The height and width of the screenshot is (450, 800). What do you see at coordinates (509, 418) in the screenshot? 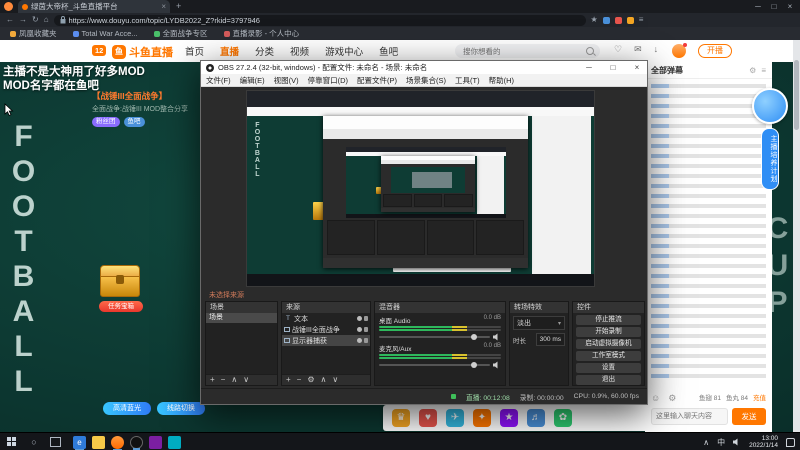
I see `gift-star-icon: ★` at bounding box center [509, 418].